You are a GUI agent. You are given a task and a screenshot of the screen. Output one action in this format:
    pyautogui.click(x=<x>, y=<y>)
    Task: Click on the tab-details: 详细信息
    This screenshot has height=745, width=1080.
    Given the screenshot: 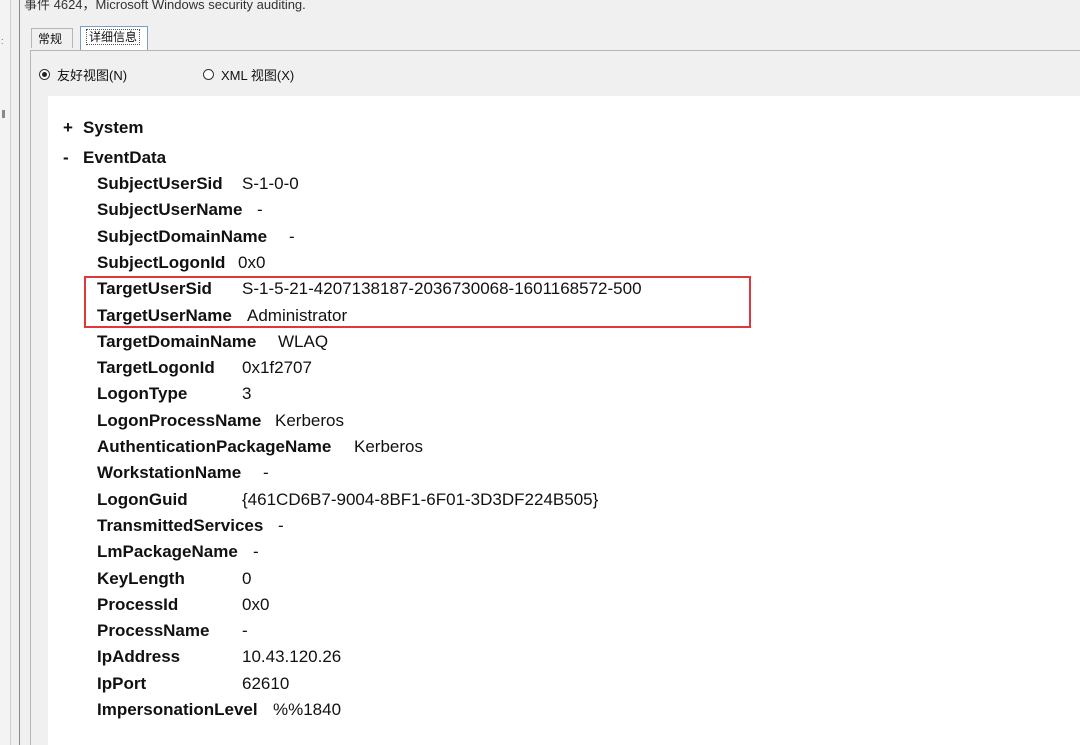 What is the action you would take?
    pyautogui.click(x=114, y=38)
    